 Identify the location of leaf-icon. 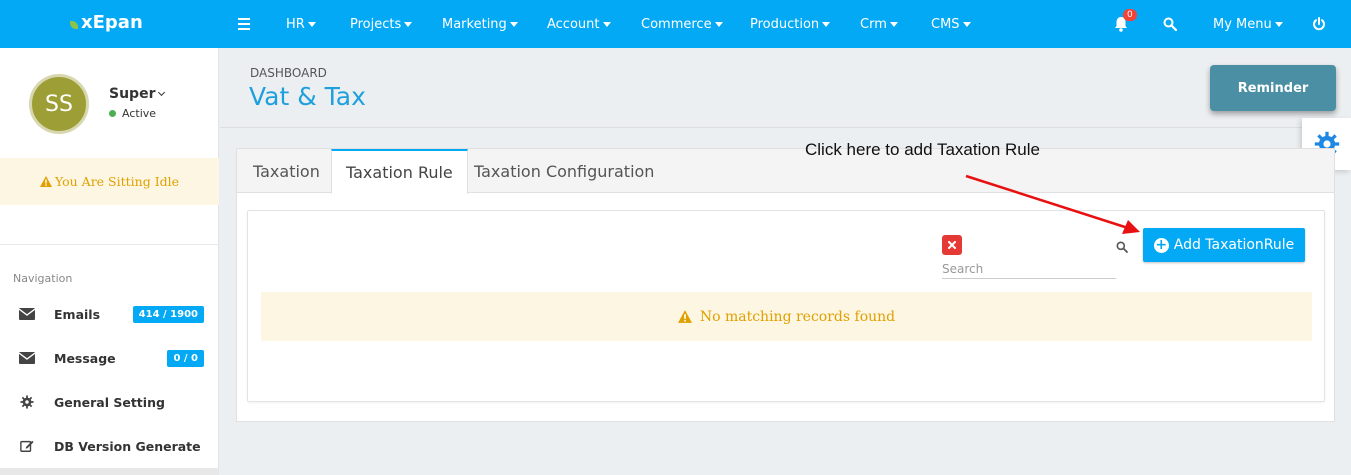
(74, 24).